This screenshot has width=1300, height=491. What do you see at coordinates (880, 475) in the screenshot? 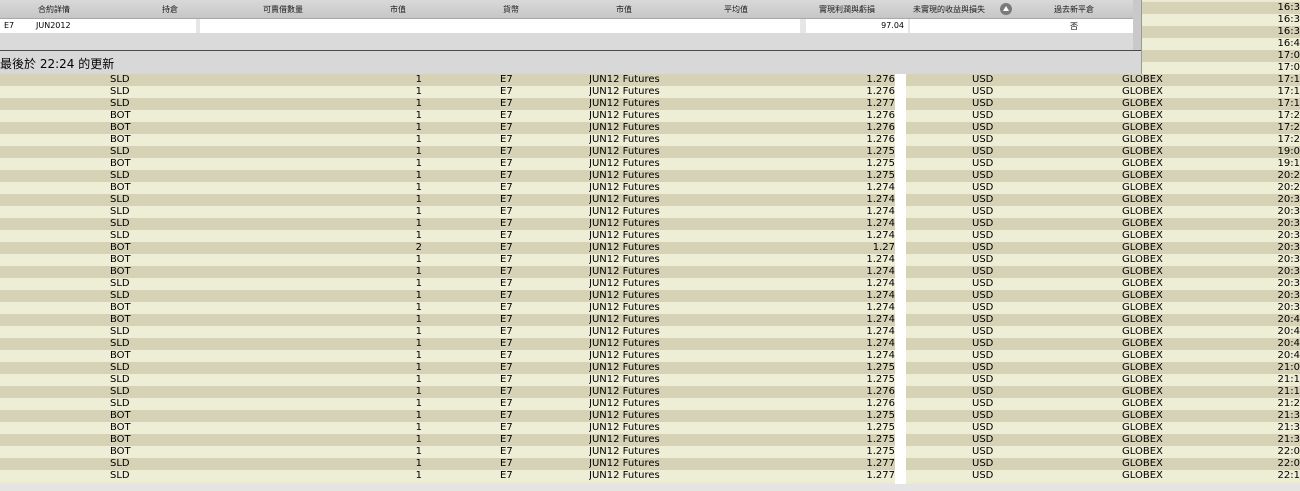
I see `trade-price: 1.277` at bounding box center [880, 475].